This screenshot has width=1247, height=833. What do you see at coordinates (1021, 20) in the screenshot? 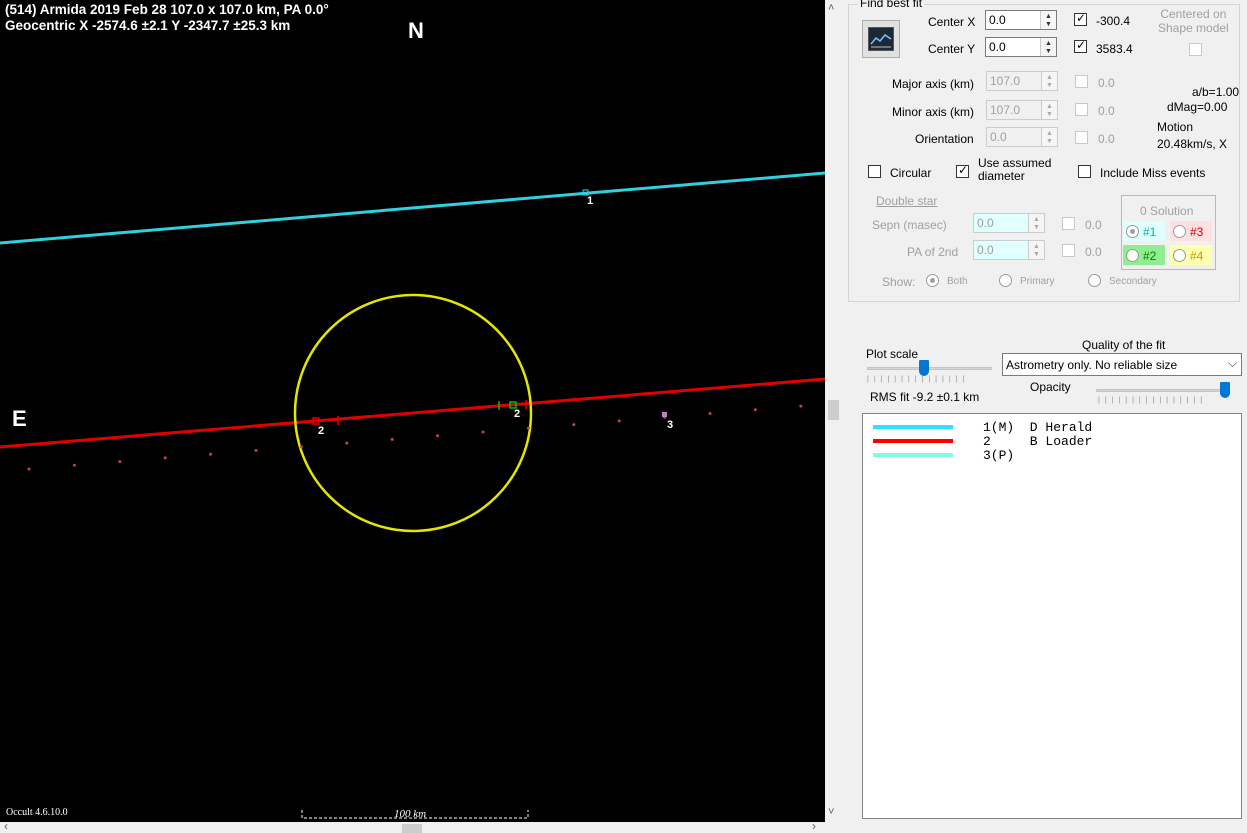
I see `center-x-stepper: 0.0 ▲ ▼` at bounding box center [1021, 20].